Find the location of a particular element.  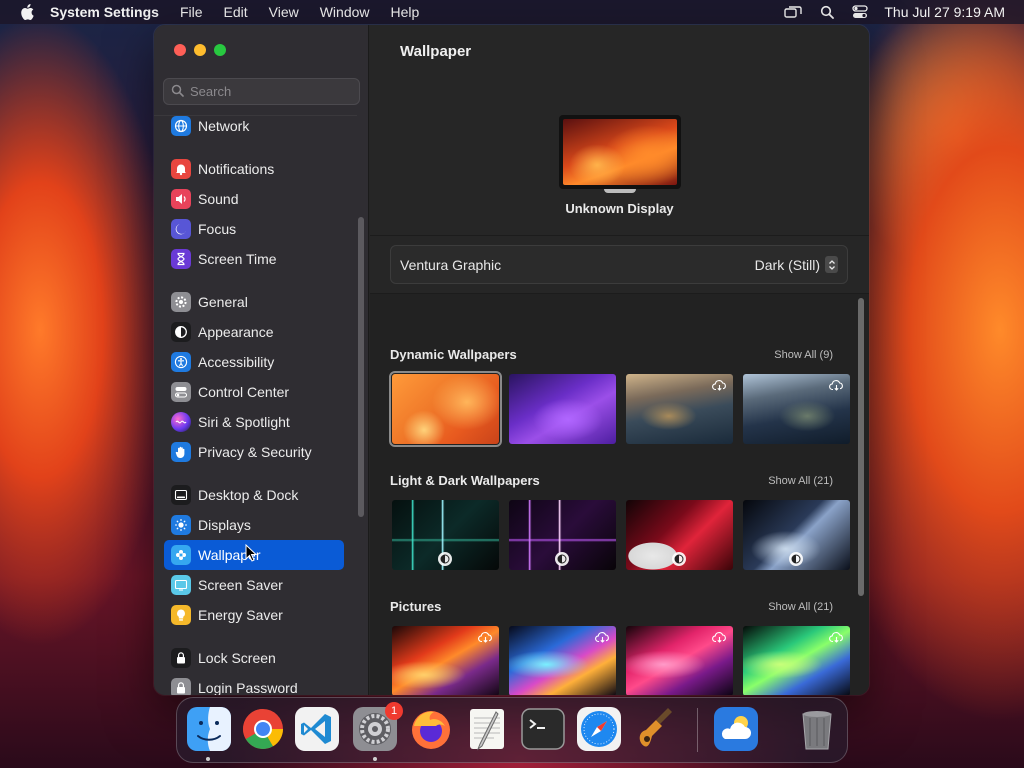

bell-icon is located at coordinates (181, 169).